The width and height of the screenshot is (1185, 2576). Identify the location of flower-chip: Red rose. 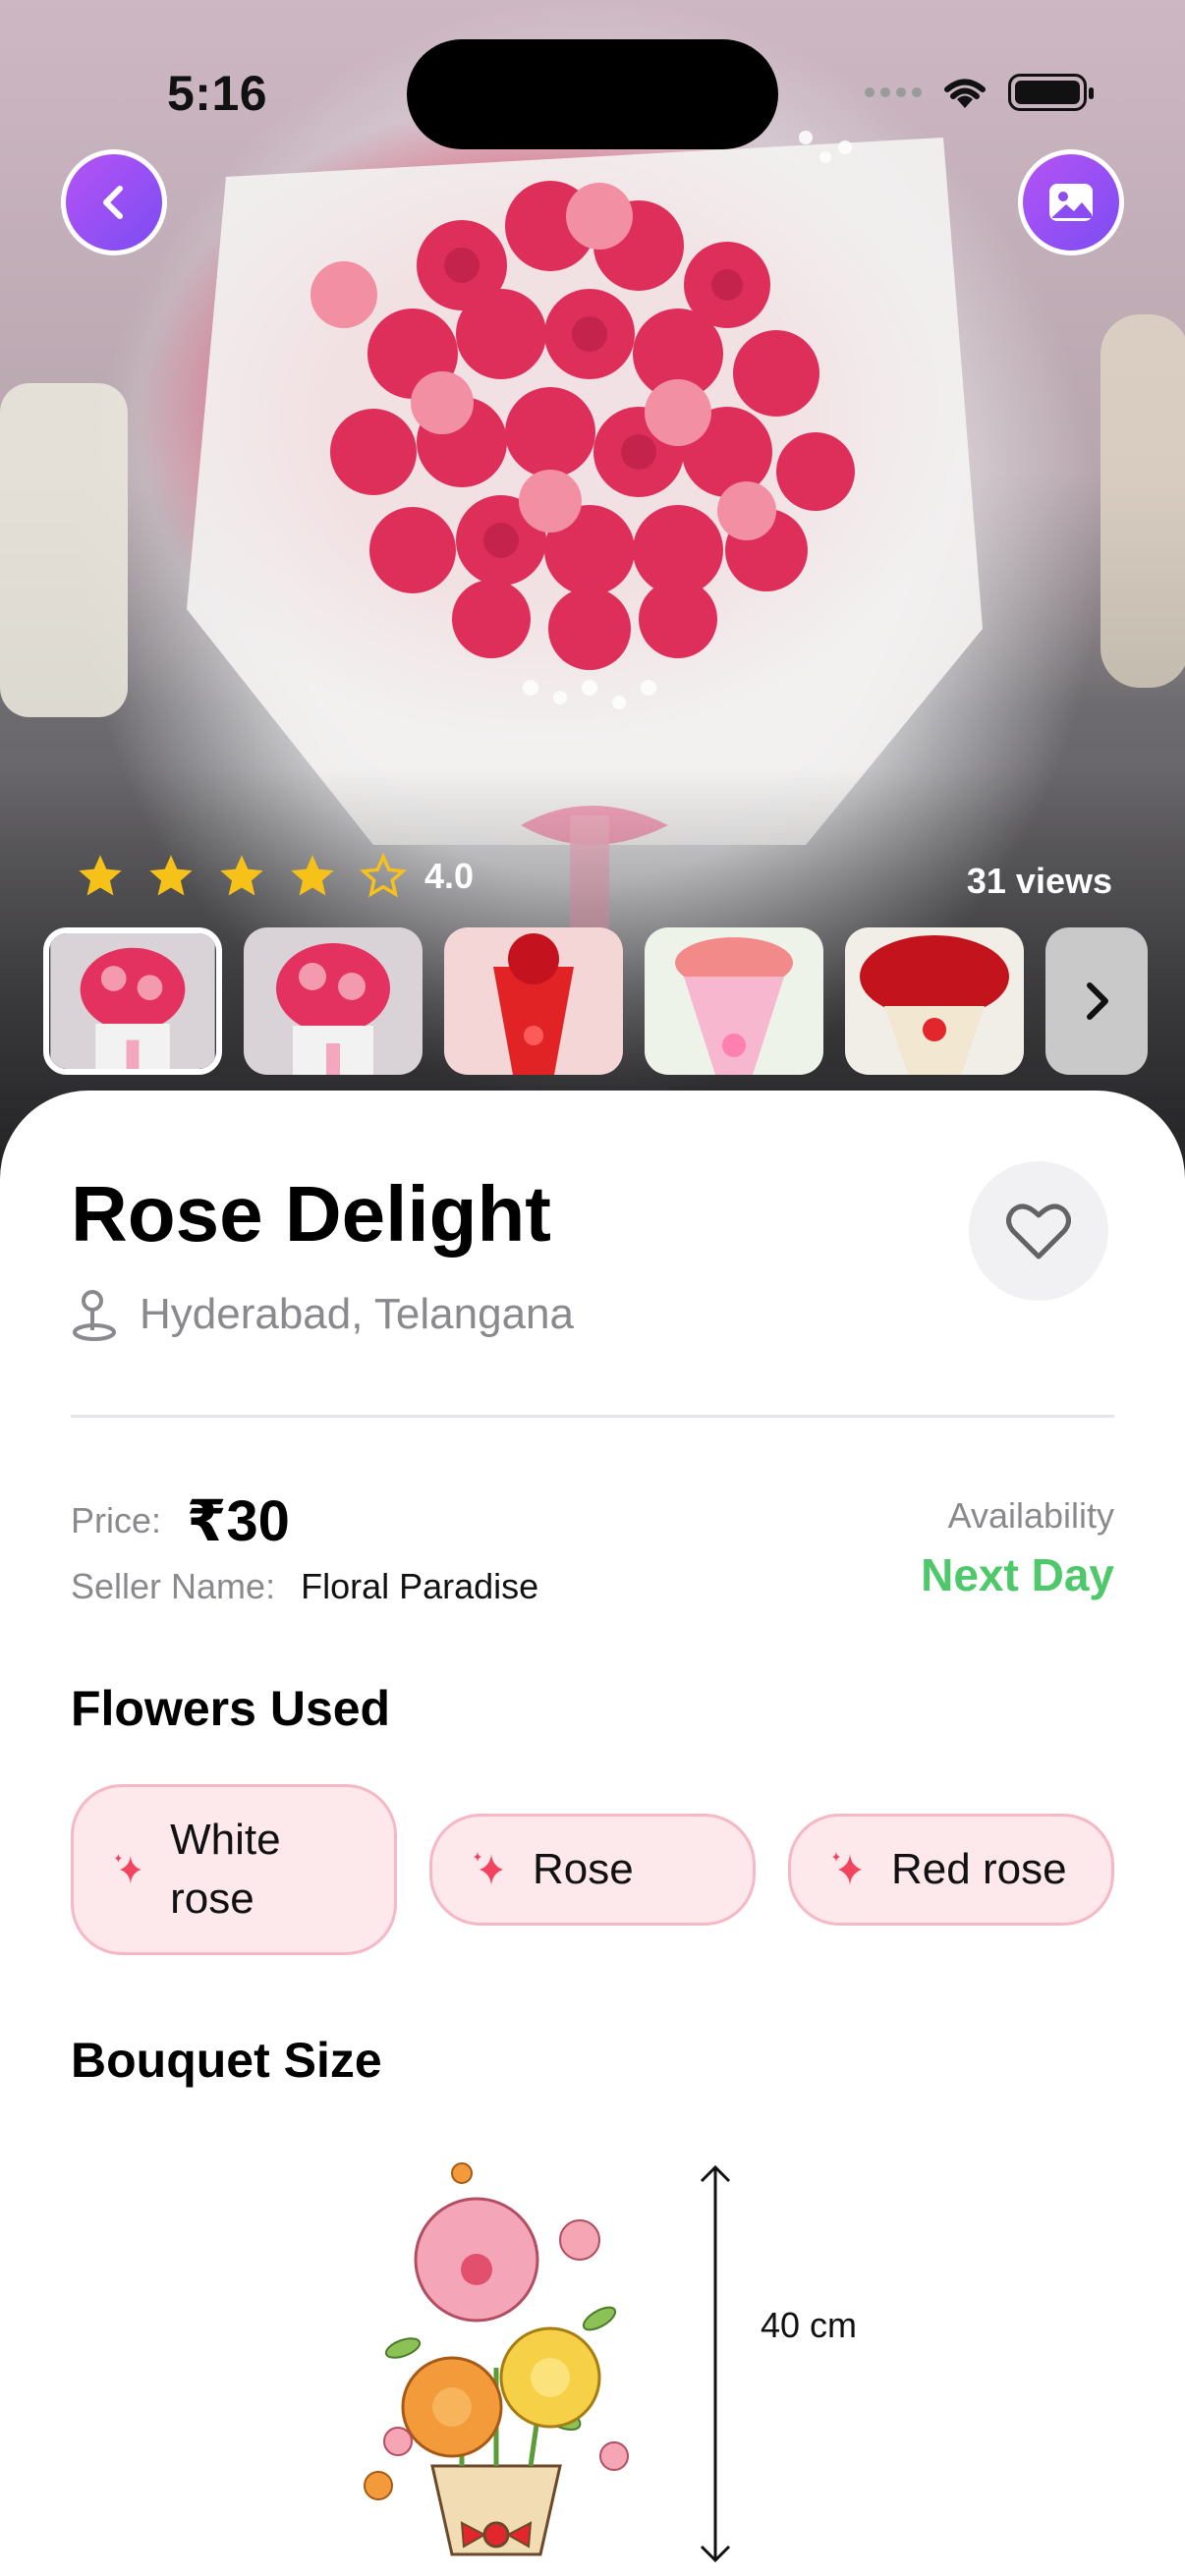
(951, 1870).